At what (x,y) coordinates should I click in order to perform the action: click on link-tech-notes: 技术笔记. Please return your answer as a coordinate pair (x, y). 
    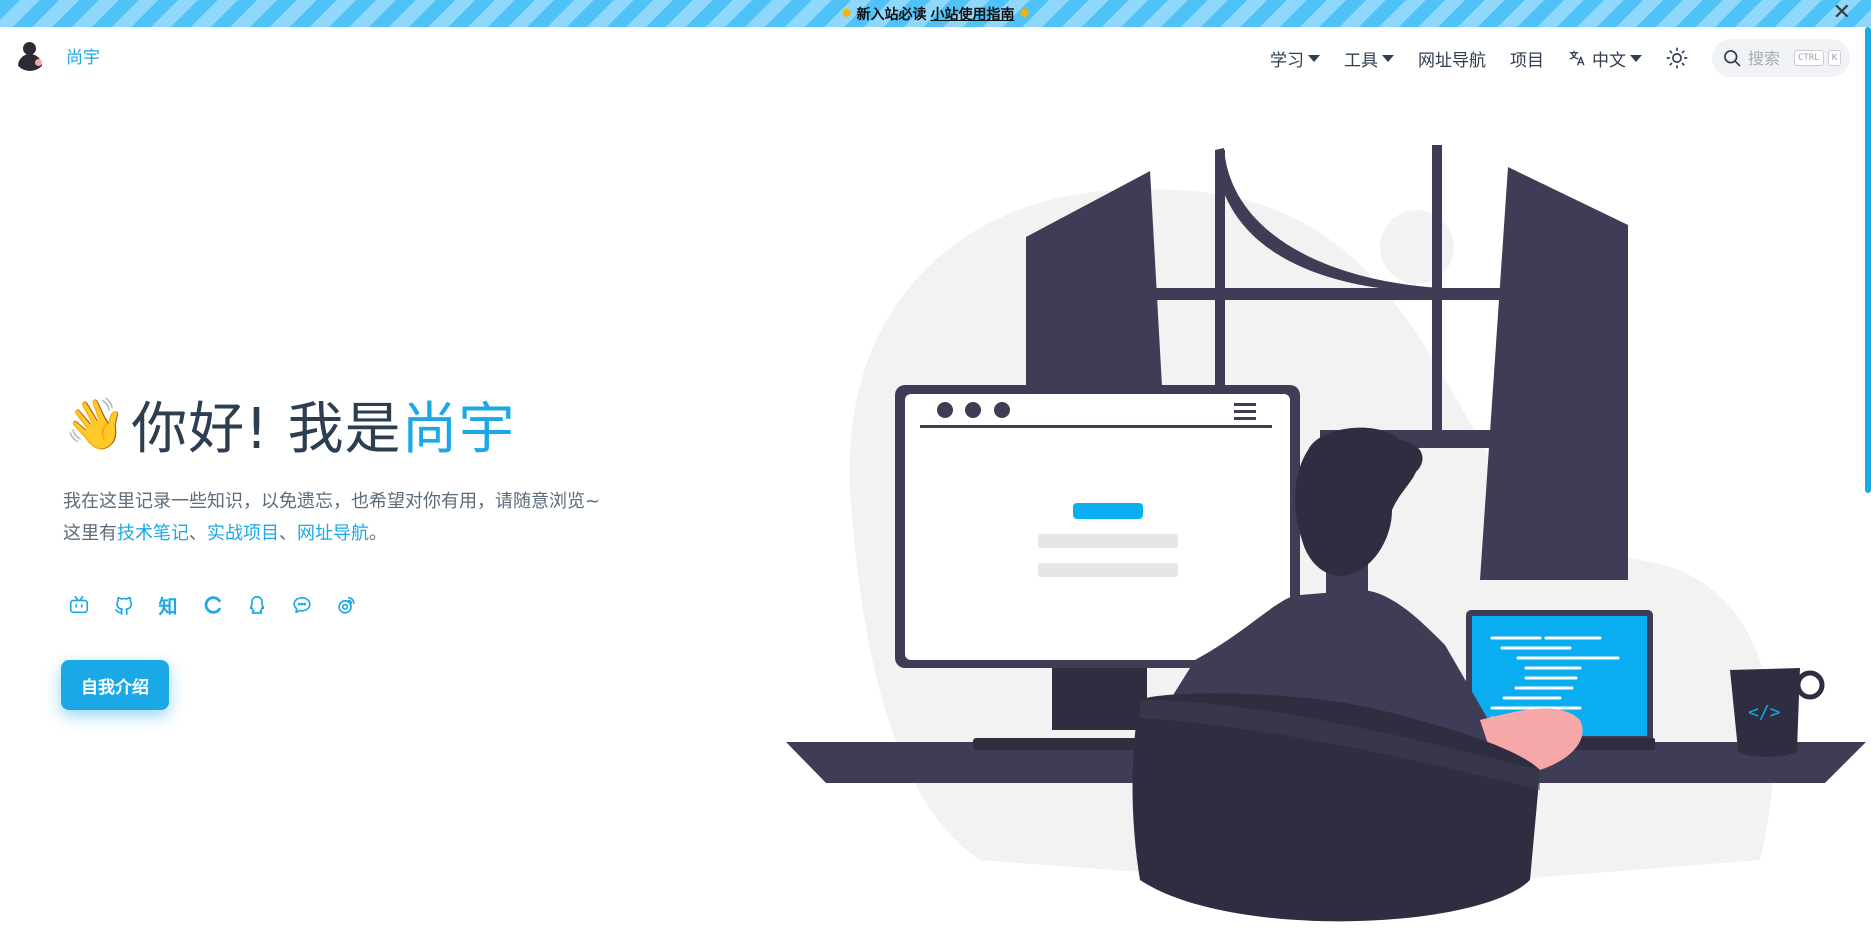
    Looking at the image, I should click on (153, 533).